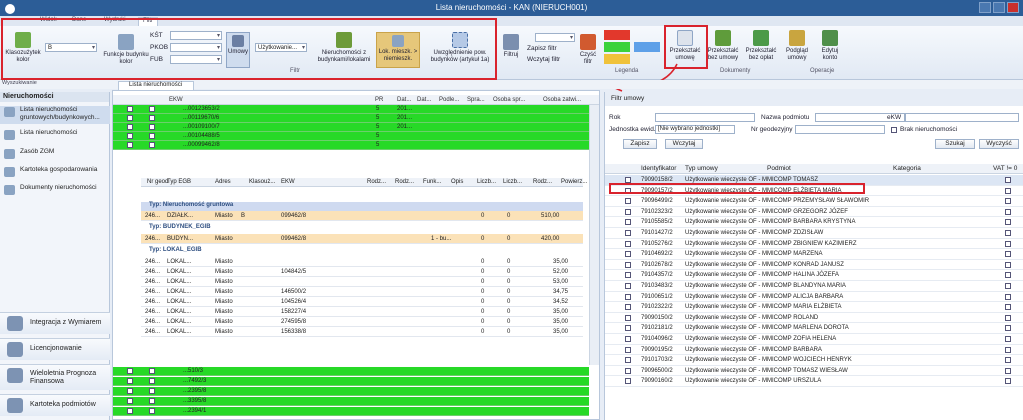 The image size is (1023, 420). What do you see at coordinates (999, 144) in the screenshot?
I see `wyczysc-button: Wyczyść` at bounding box center [999, 144].